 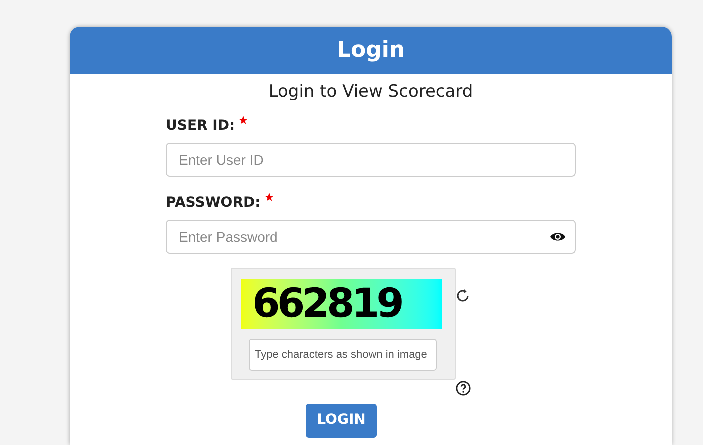 What do you see at coordinates (371, 237) in the screenshot?
I see `password-field: Enter Password` at bounding box center [371, 237].